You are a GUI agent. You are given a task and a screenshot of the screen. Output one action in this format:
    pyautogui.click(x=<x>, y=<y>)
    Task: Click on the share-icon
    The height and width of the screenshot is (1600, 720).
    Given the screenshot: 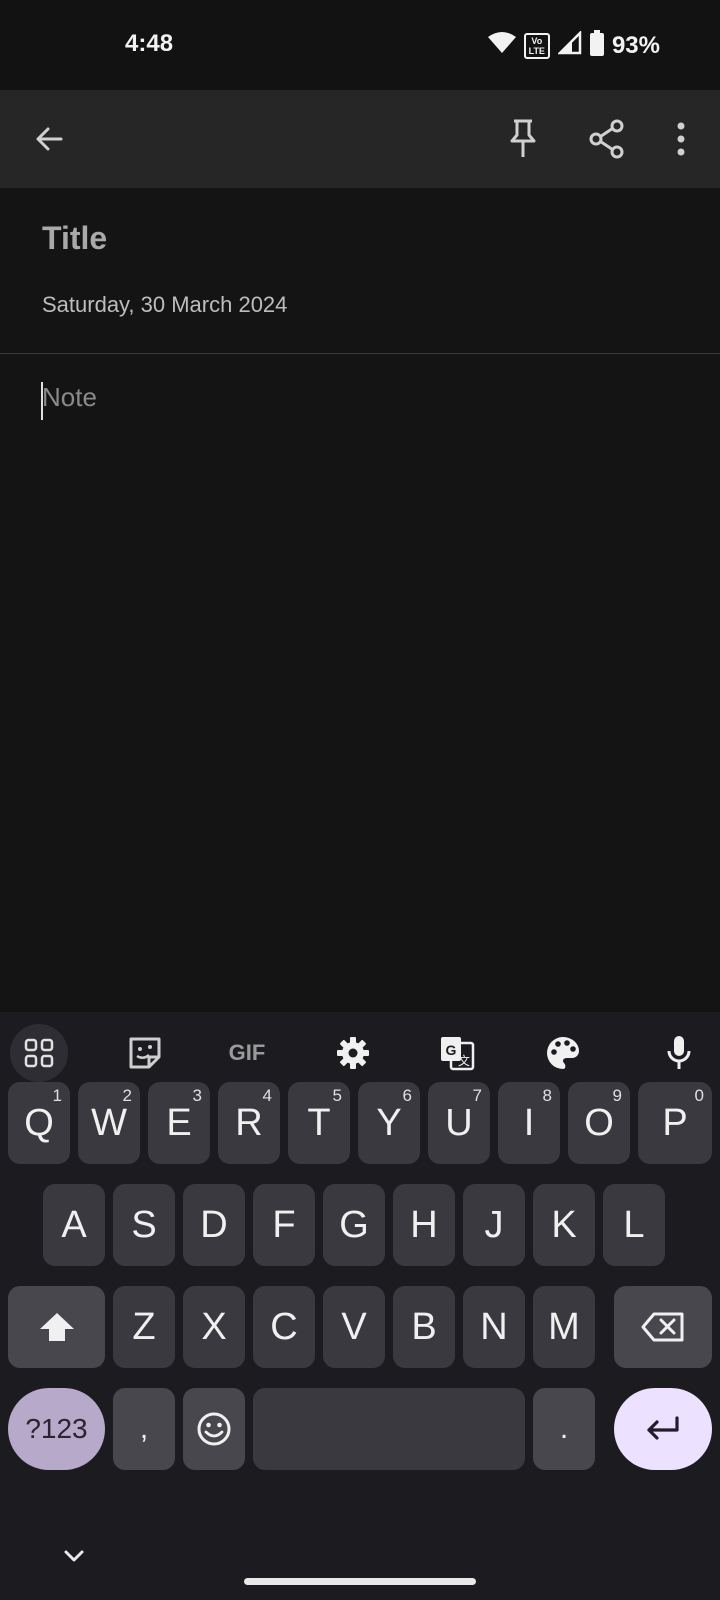 What is the action you would take?
    pyautogui.click(x=606, y=139)
    